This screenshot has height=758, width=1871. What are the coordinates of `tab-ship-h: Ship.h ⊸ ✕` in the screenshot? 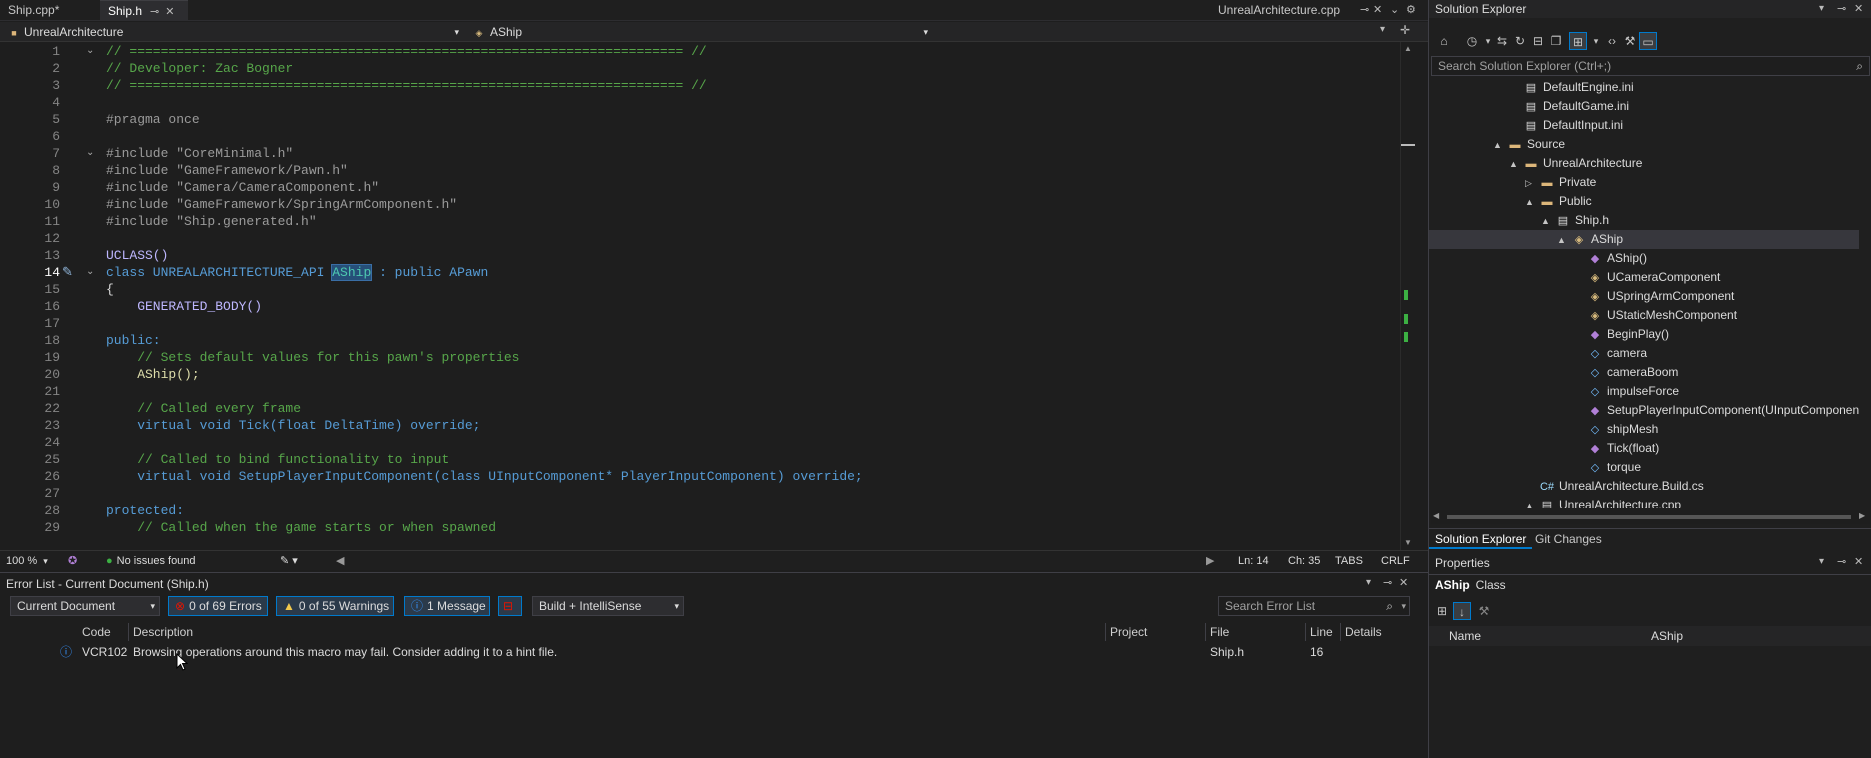 It's located at (144, 10).